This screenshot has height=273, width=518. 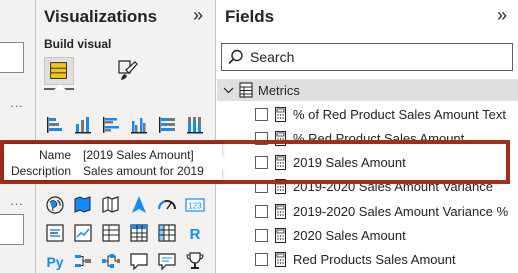 I want to click on collapse-fields-icon: », so click(x=502, y=15).